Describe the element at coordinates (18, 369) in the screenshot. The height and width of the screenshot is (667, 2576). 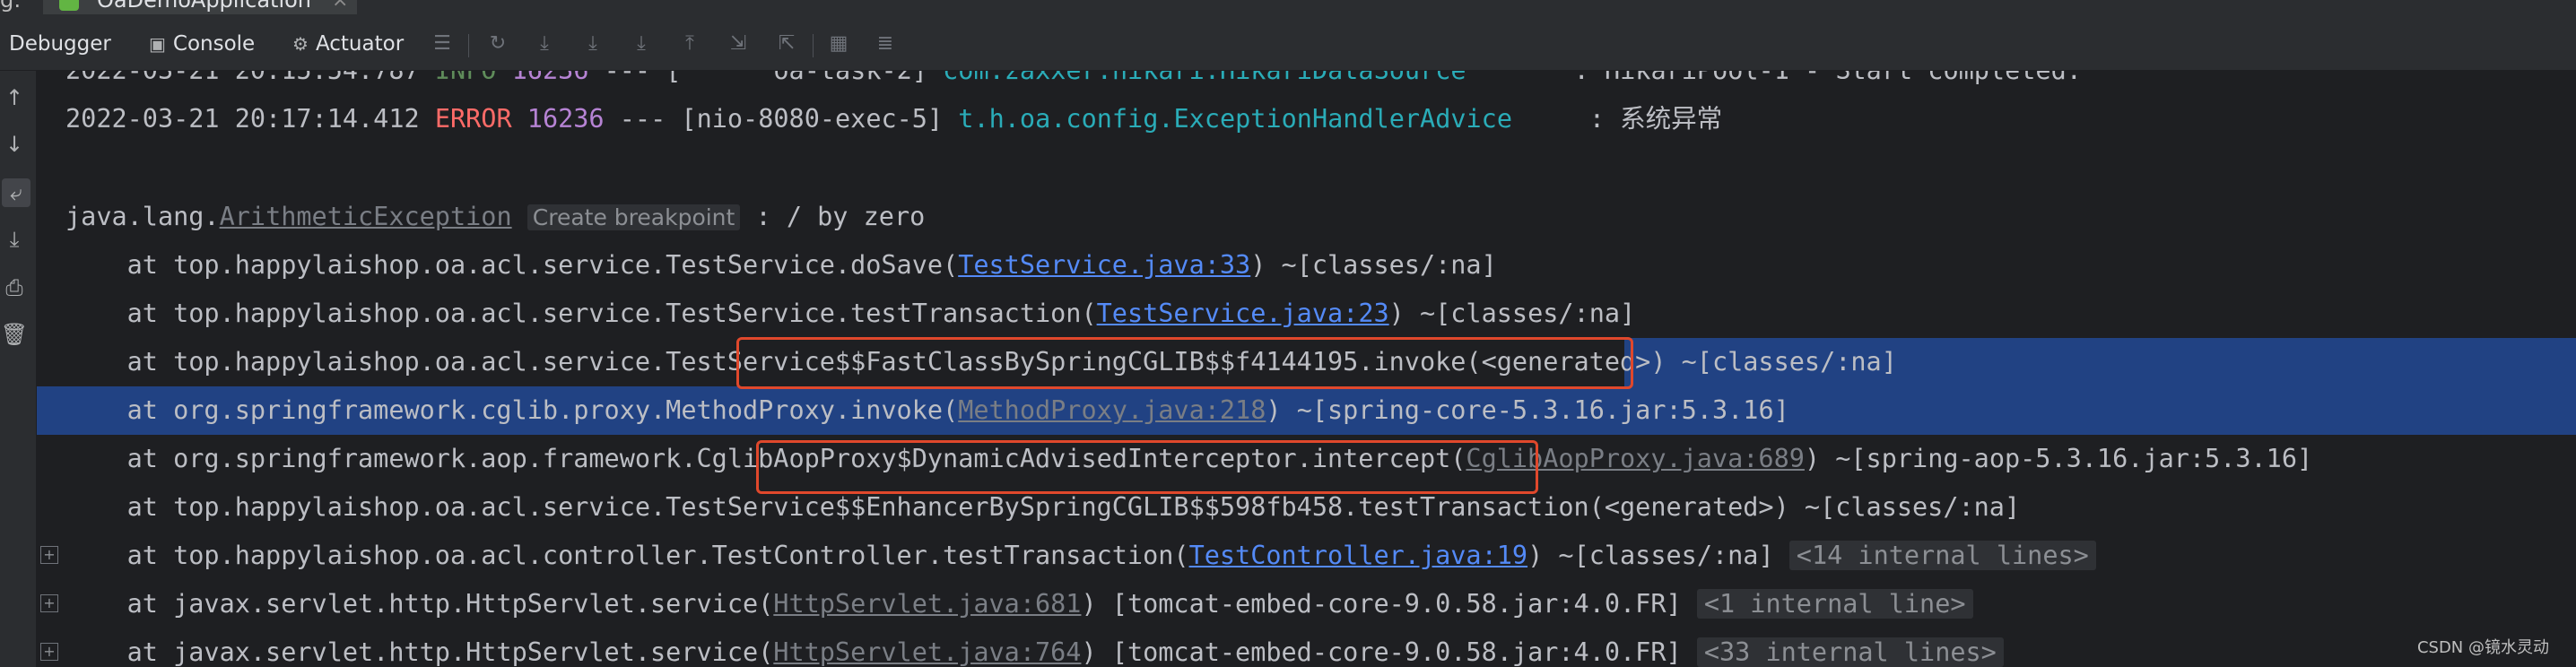
I see `console-side-toolbar: ↑ ↓ ⤶ ⤓ ⎙ 🗑` at that location.